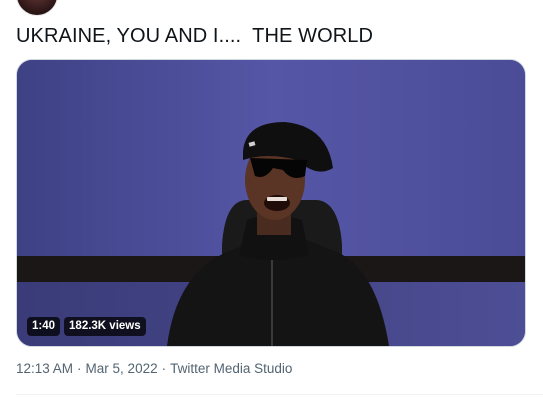 This screenshot has height=400, width=543. Describe the element at coordinates (37, 8) in the screenshot. I see `author-avatar` at that location.